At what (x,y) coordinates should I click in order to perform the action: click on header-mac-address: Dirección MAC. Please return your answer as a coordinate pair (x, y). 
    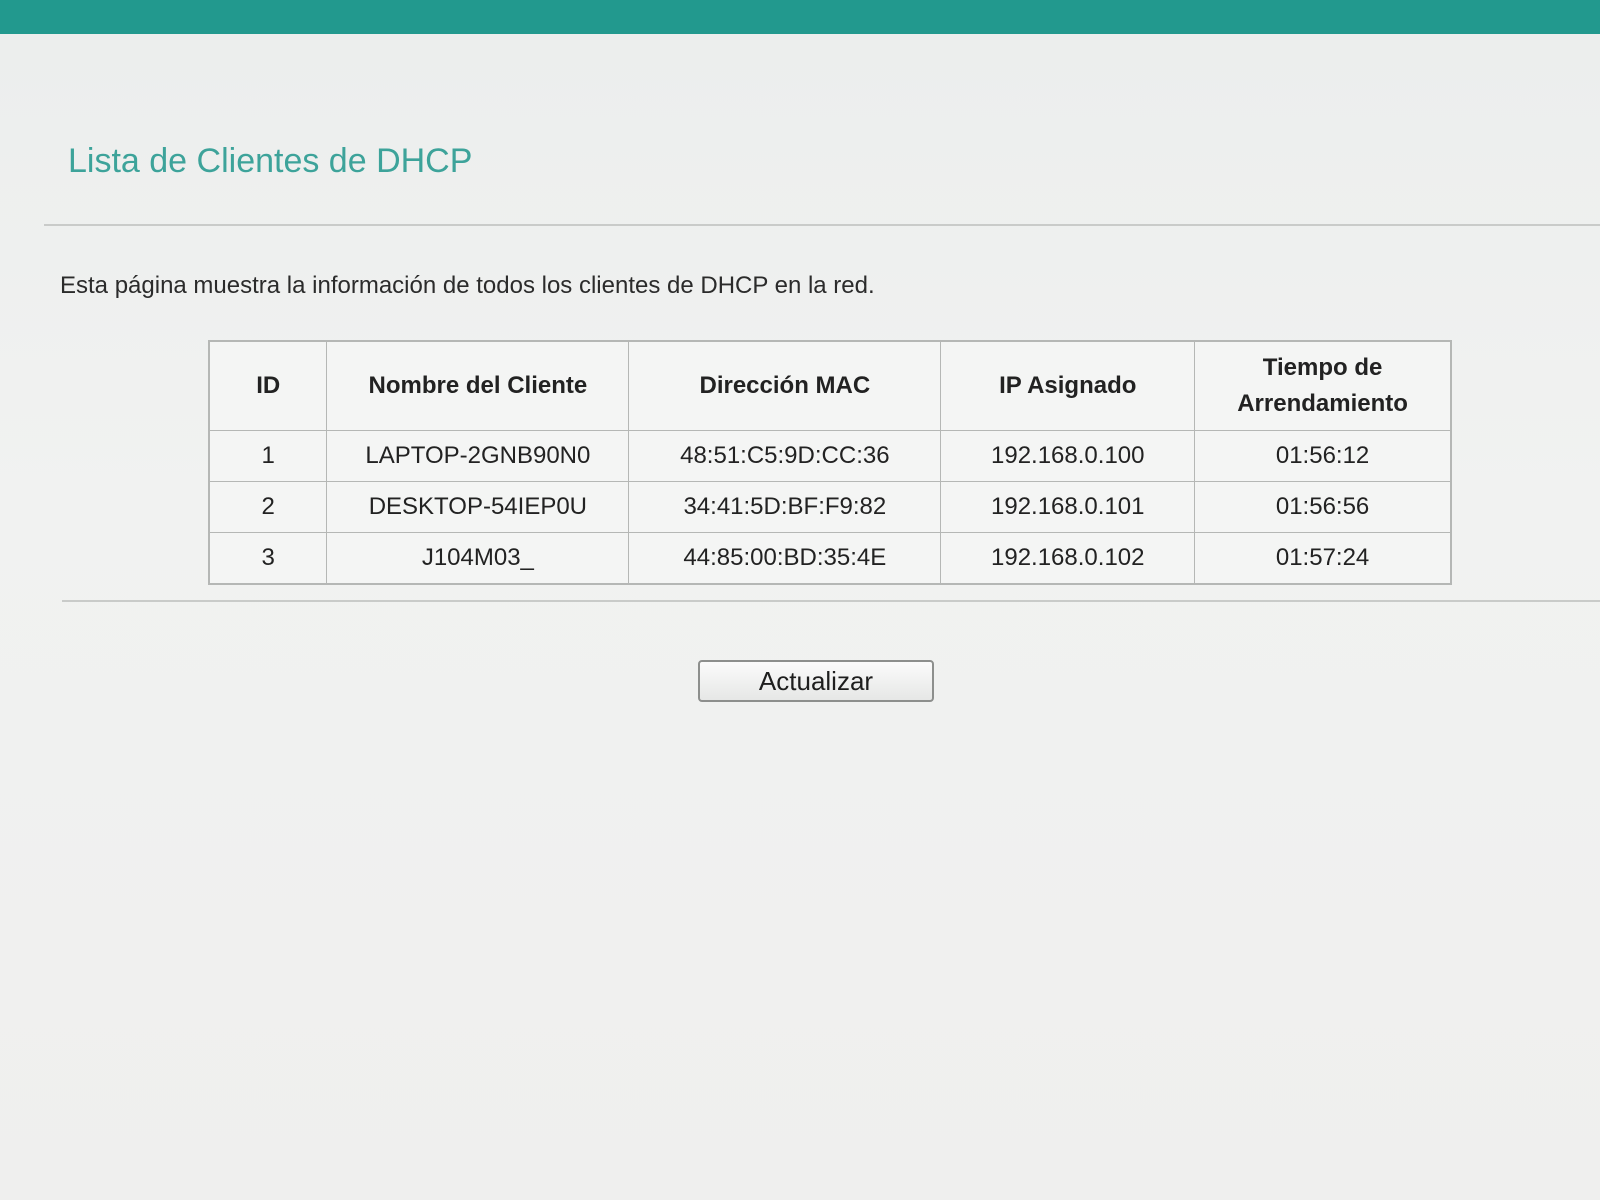
    Looking at the image, I should click on (785, 385).